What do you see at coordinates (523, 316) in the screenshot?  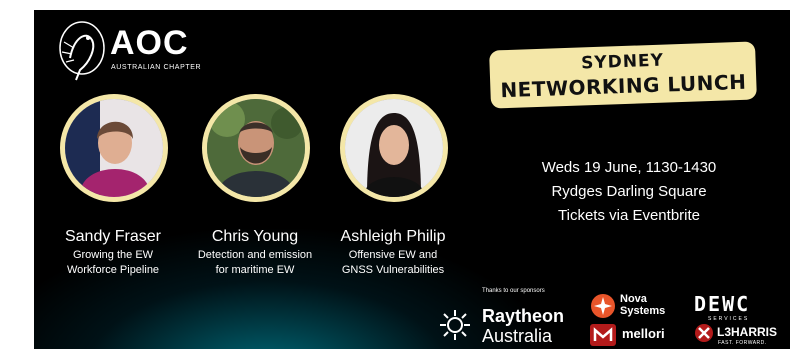 I see `raytheon-name: Raytheon` at bounding box center [523, 316].